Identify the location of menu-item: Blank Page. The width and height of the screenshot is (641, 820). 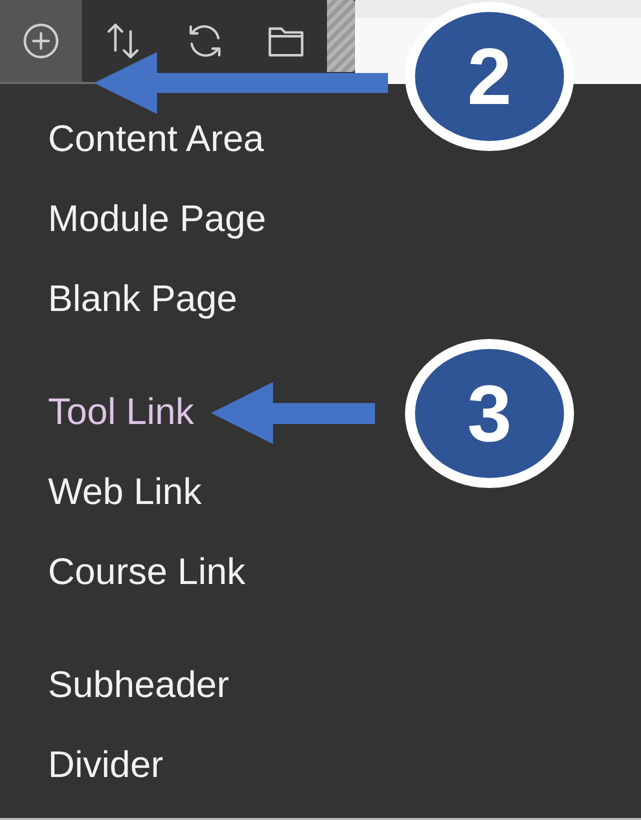
(143, 299).